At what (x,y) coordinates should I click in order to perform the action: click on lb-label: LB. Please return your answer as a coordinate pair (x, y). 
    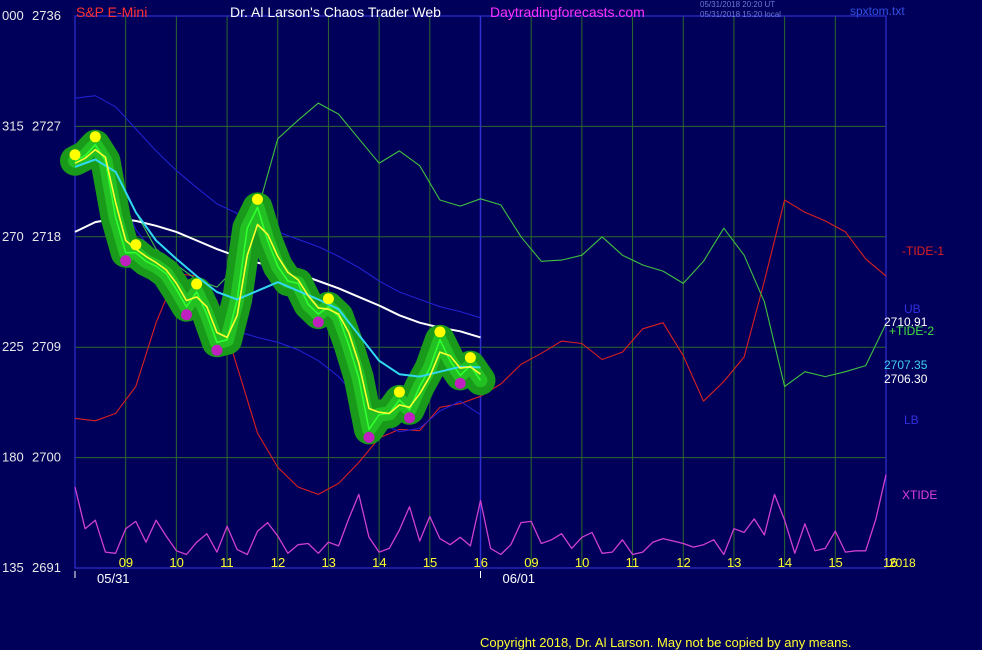
    Looking at the image, I should click on (911, 420).